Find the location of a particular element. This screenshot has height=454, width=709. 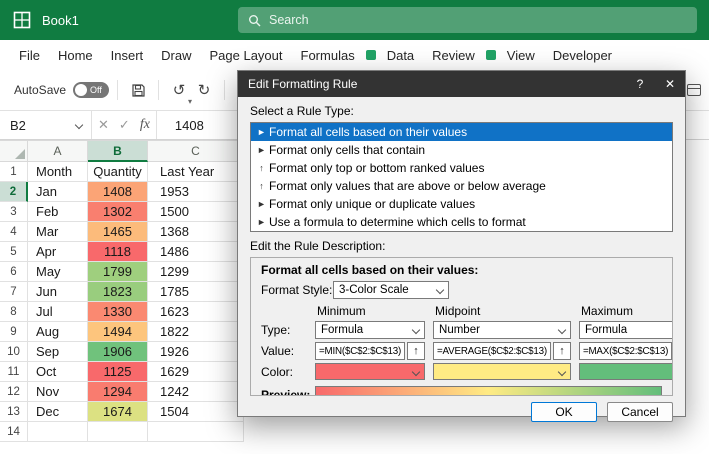

cell-b11: 1125 is located at coordinates (118, 372).